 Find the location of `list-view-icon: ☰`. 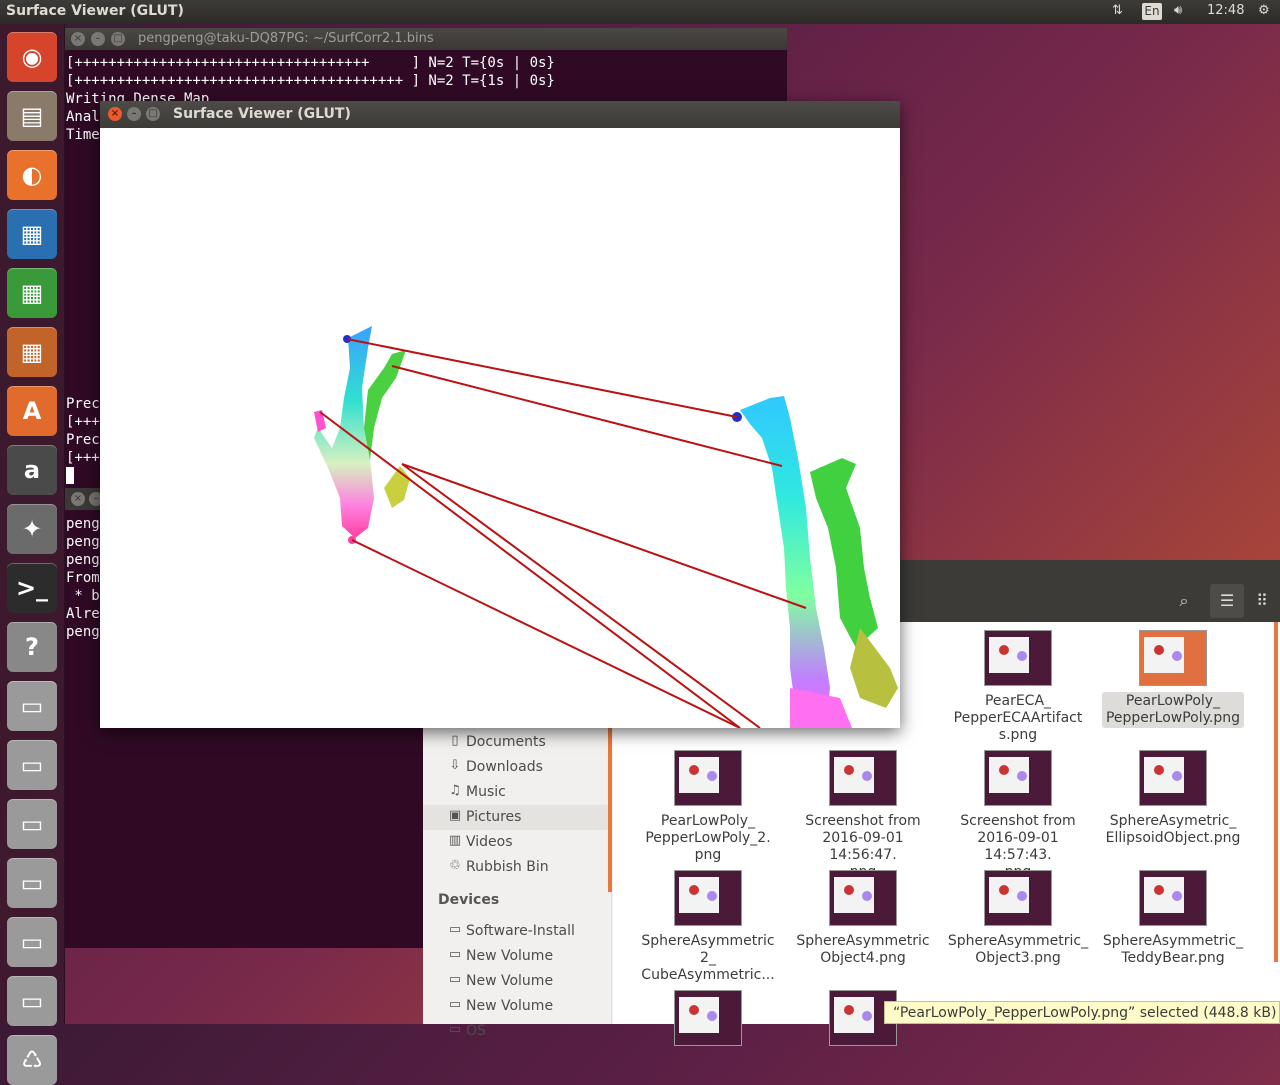

list-view-icon: ☰ is located at coordinates (1227, 601).